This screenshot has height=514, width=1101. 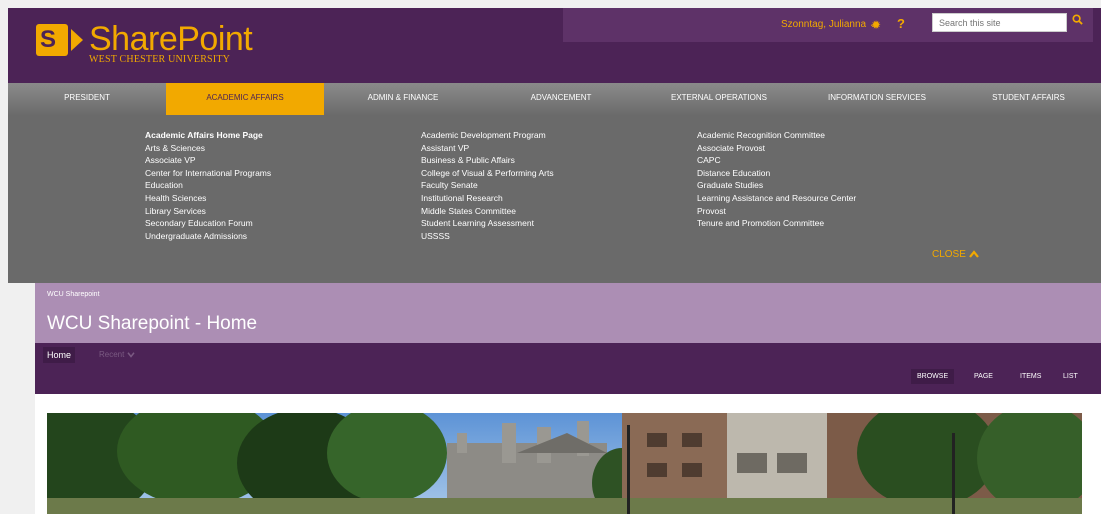 I want to click on menu-link: USSSS, so click(x=487, y=236).